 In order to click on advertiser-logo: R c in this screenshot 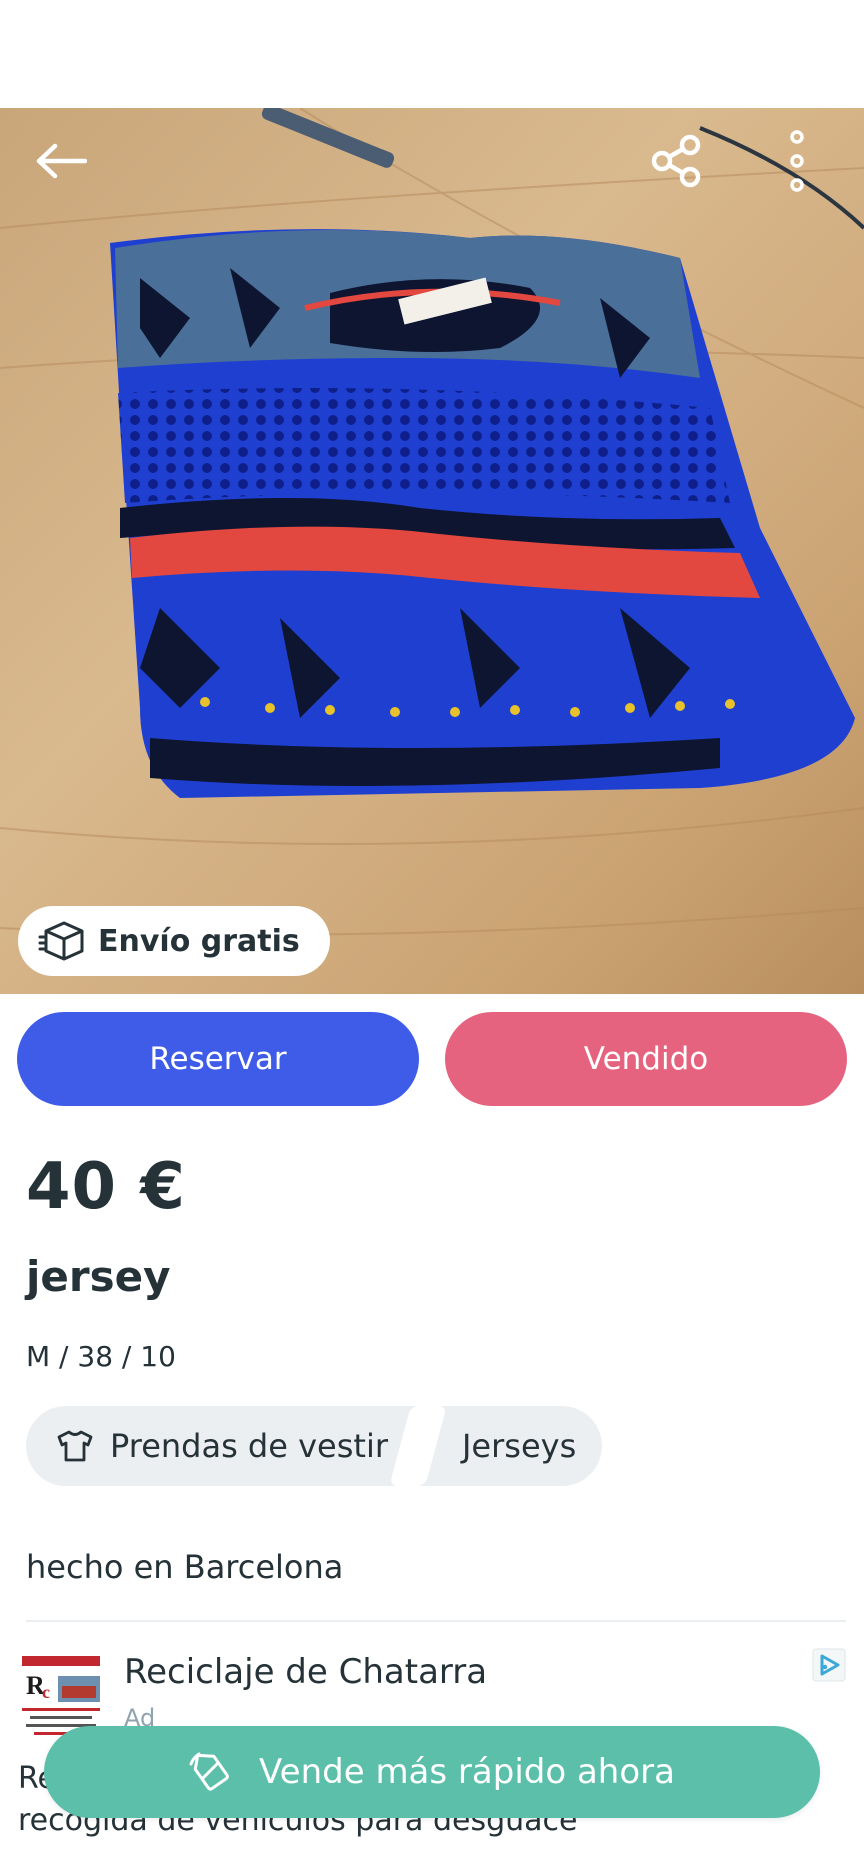, I will do `click(61, 1693)`.